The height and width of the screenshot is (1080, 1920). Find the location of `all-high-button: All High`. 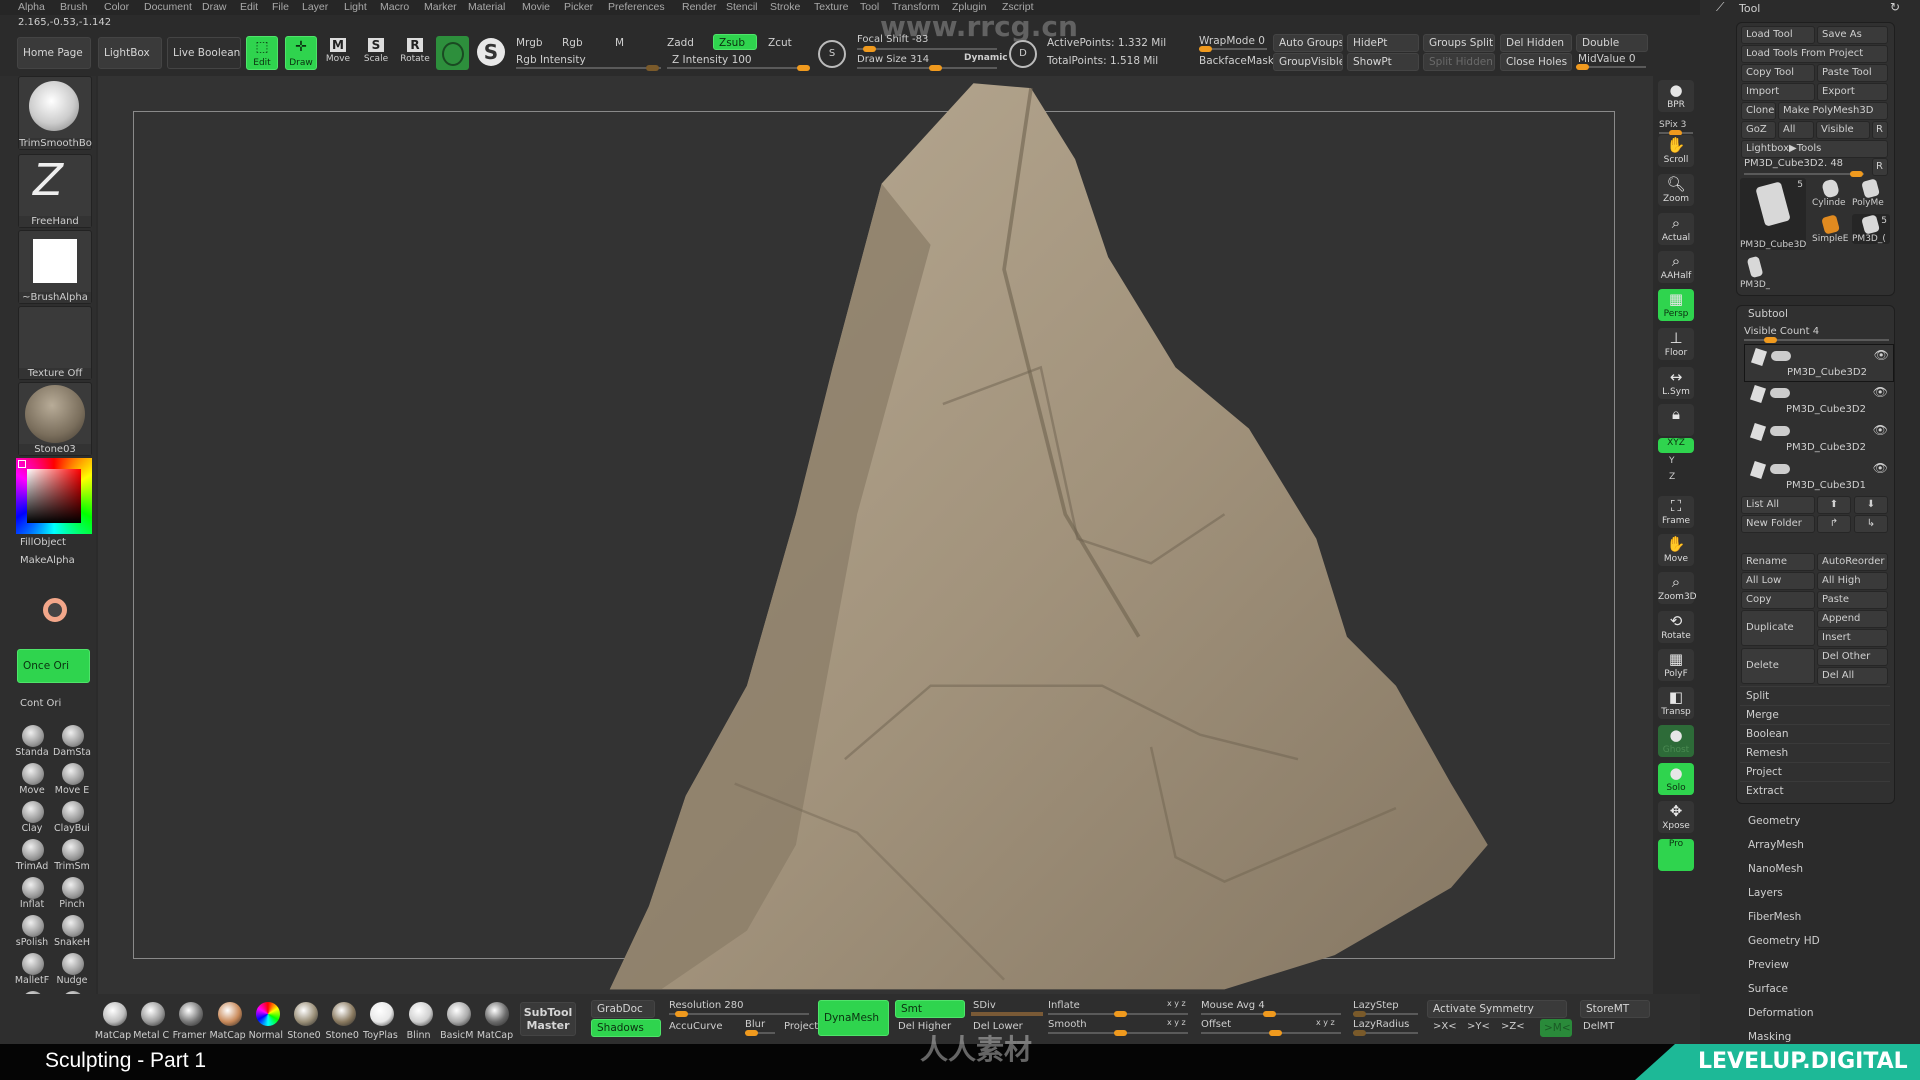

all-high-button: All High is located at coordinates (1852, 581).